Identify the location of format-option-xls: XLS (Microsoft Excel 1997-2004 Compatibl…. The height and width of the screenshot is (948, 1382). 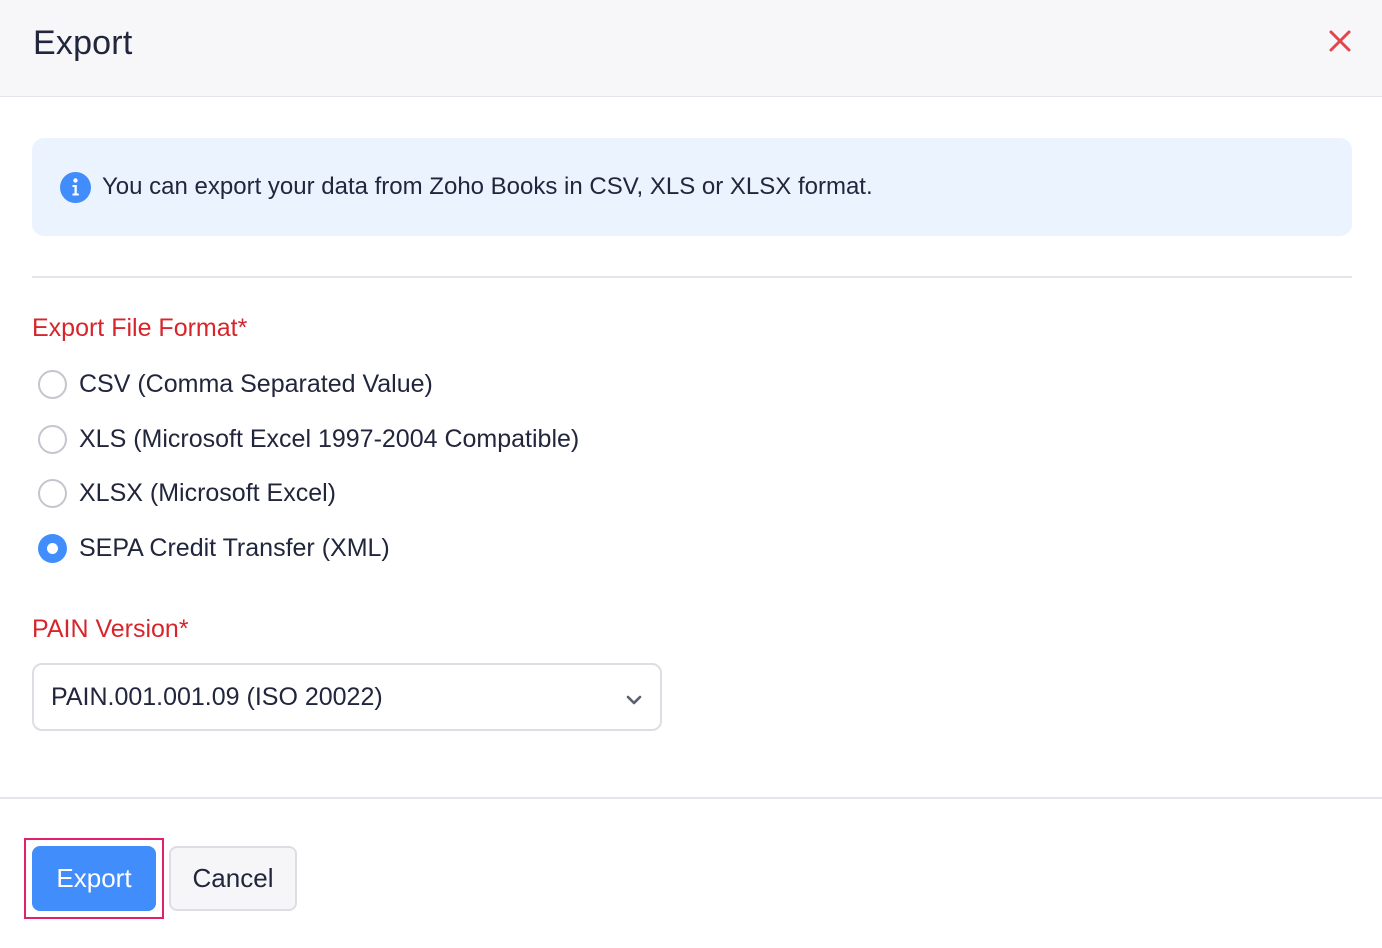
(308, 439).